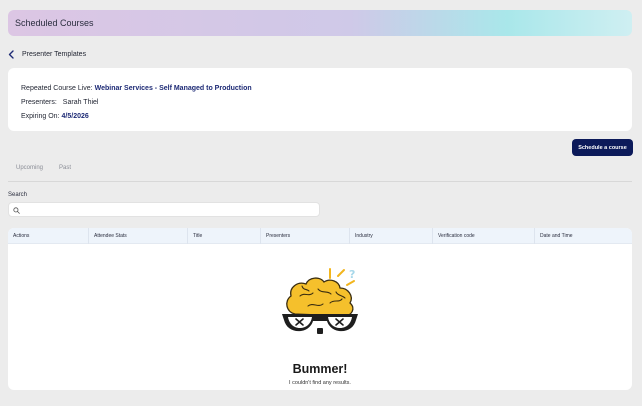 The height and width of the screenshot is (406, 642). Describe the element at coordinates (305, 236) in the screenshot. I see `column-header-presenters: Presenters` at that location.